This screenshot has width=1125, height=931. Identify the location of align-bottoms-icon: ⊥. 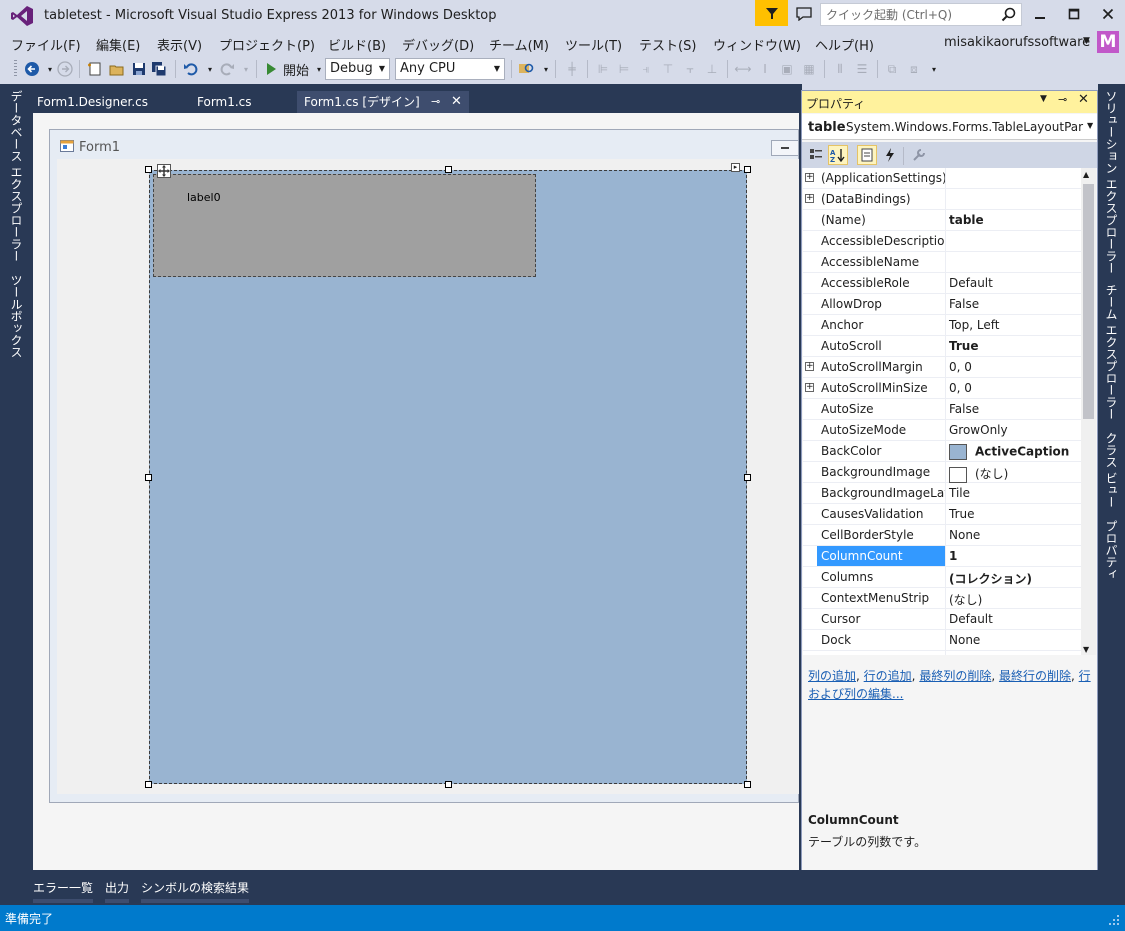
(712, 69).